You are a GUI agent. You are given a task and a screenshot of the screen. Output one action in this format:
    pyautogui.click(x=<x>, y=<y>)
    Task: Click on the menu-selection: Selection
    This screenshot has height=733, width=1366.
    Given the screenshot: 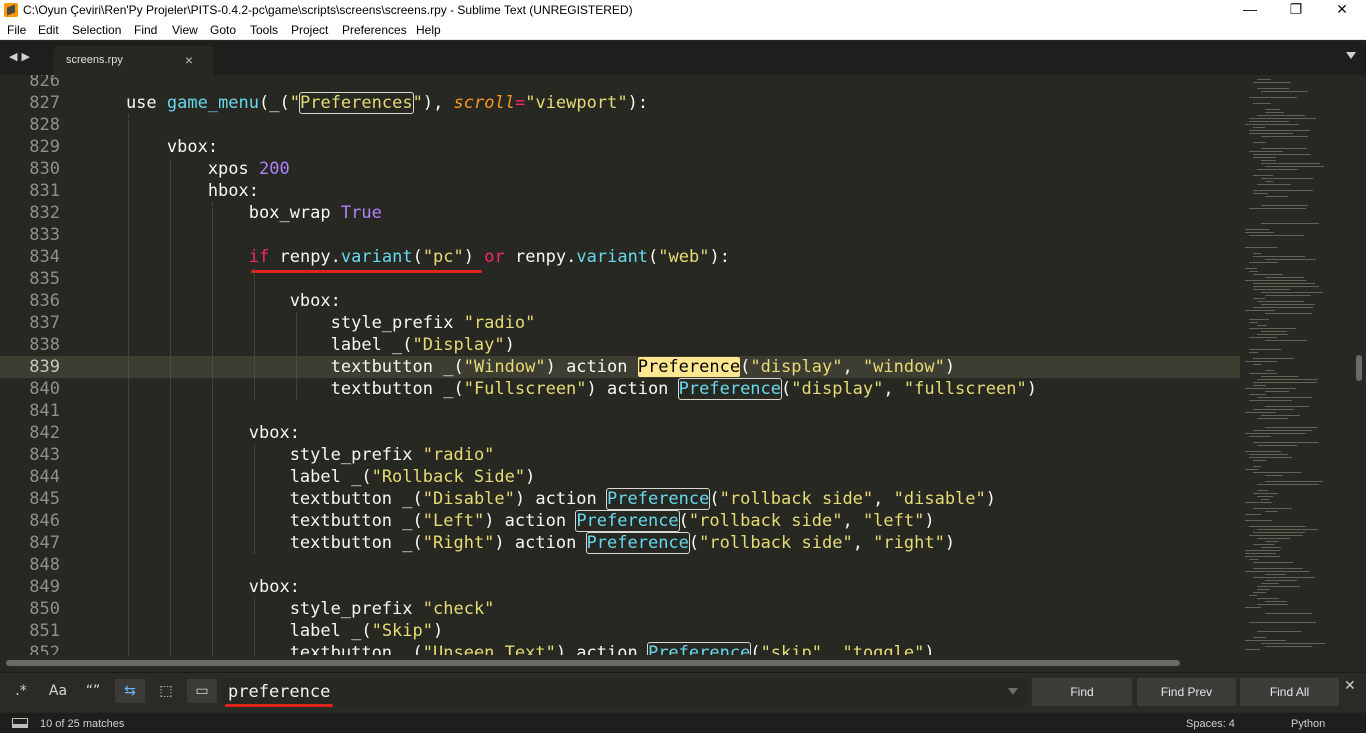 What is the action you would take?
    pyautogui.click(x=96, y=30)
    